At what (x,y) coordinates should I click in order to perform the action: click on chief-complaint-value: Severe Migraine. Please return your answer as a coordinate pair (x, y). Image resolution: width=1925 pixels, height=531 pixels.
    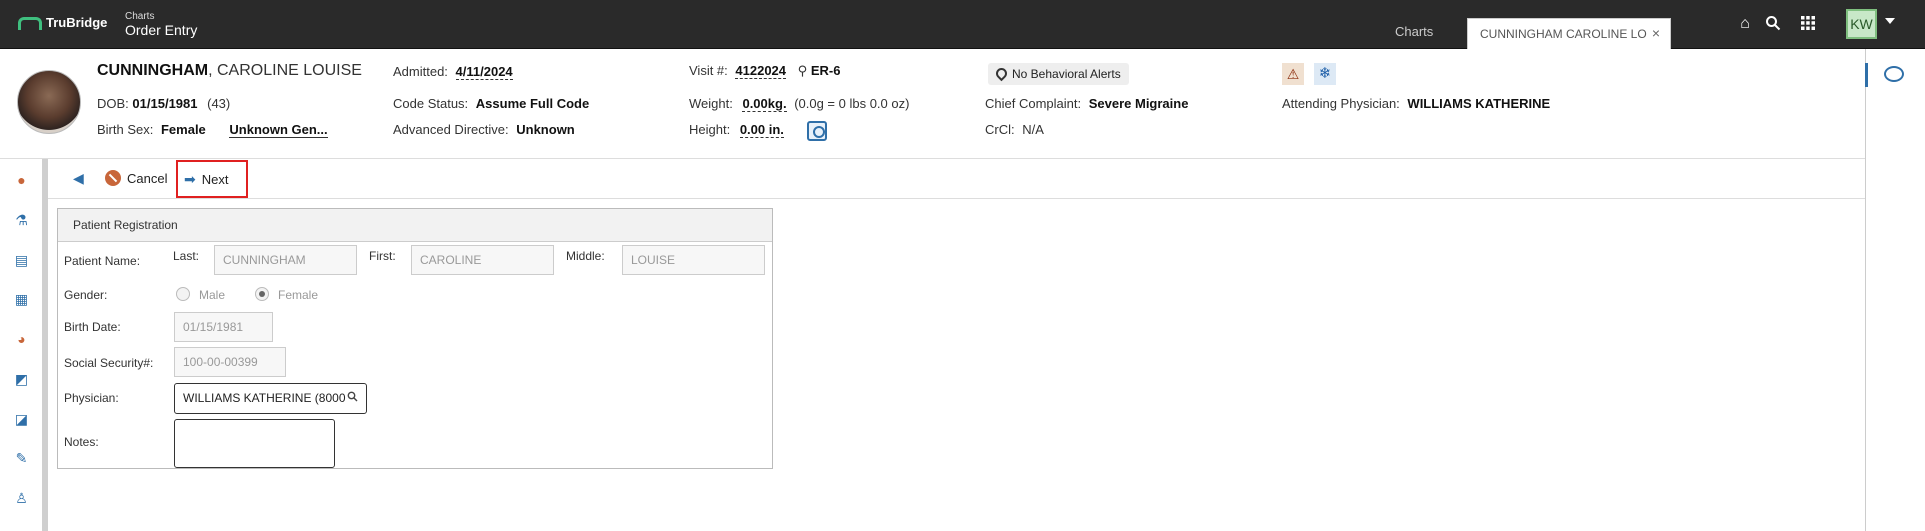
    Looking at the image, I should click on (1138, 103).